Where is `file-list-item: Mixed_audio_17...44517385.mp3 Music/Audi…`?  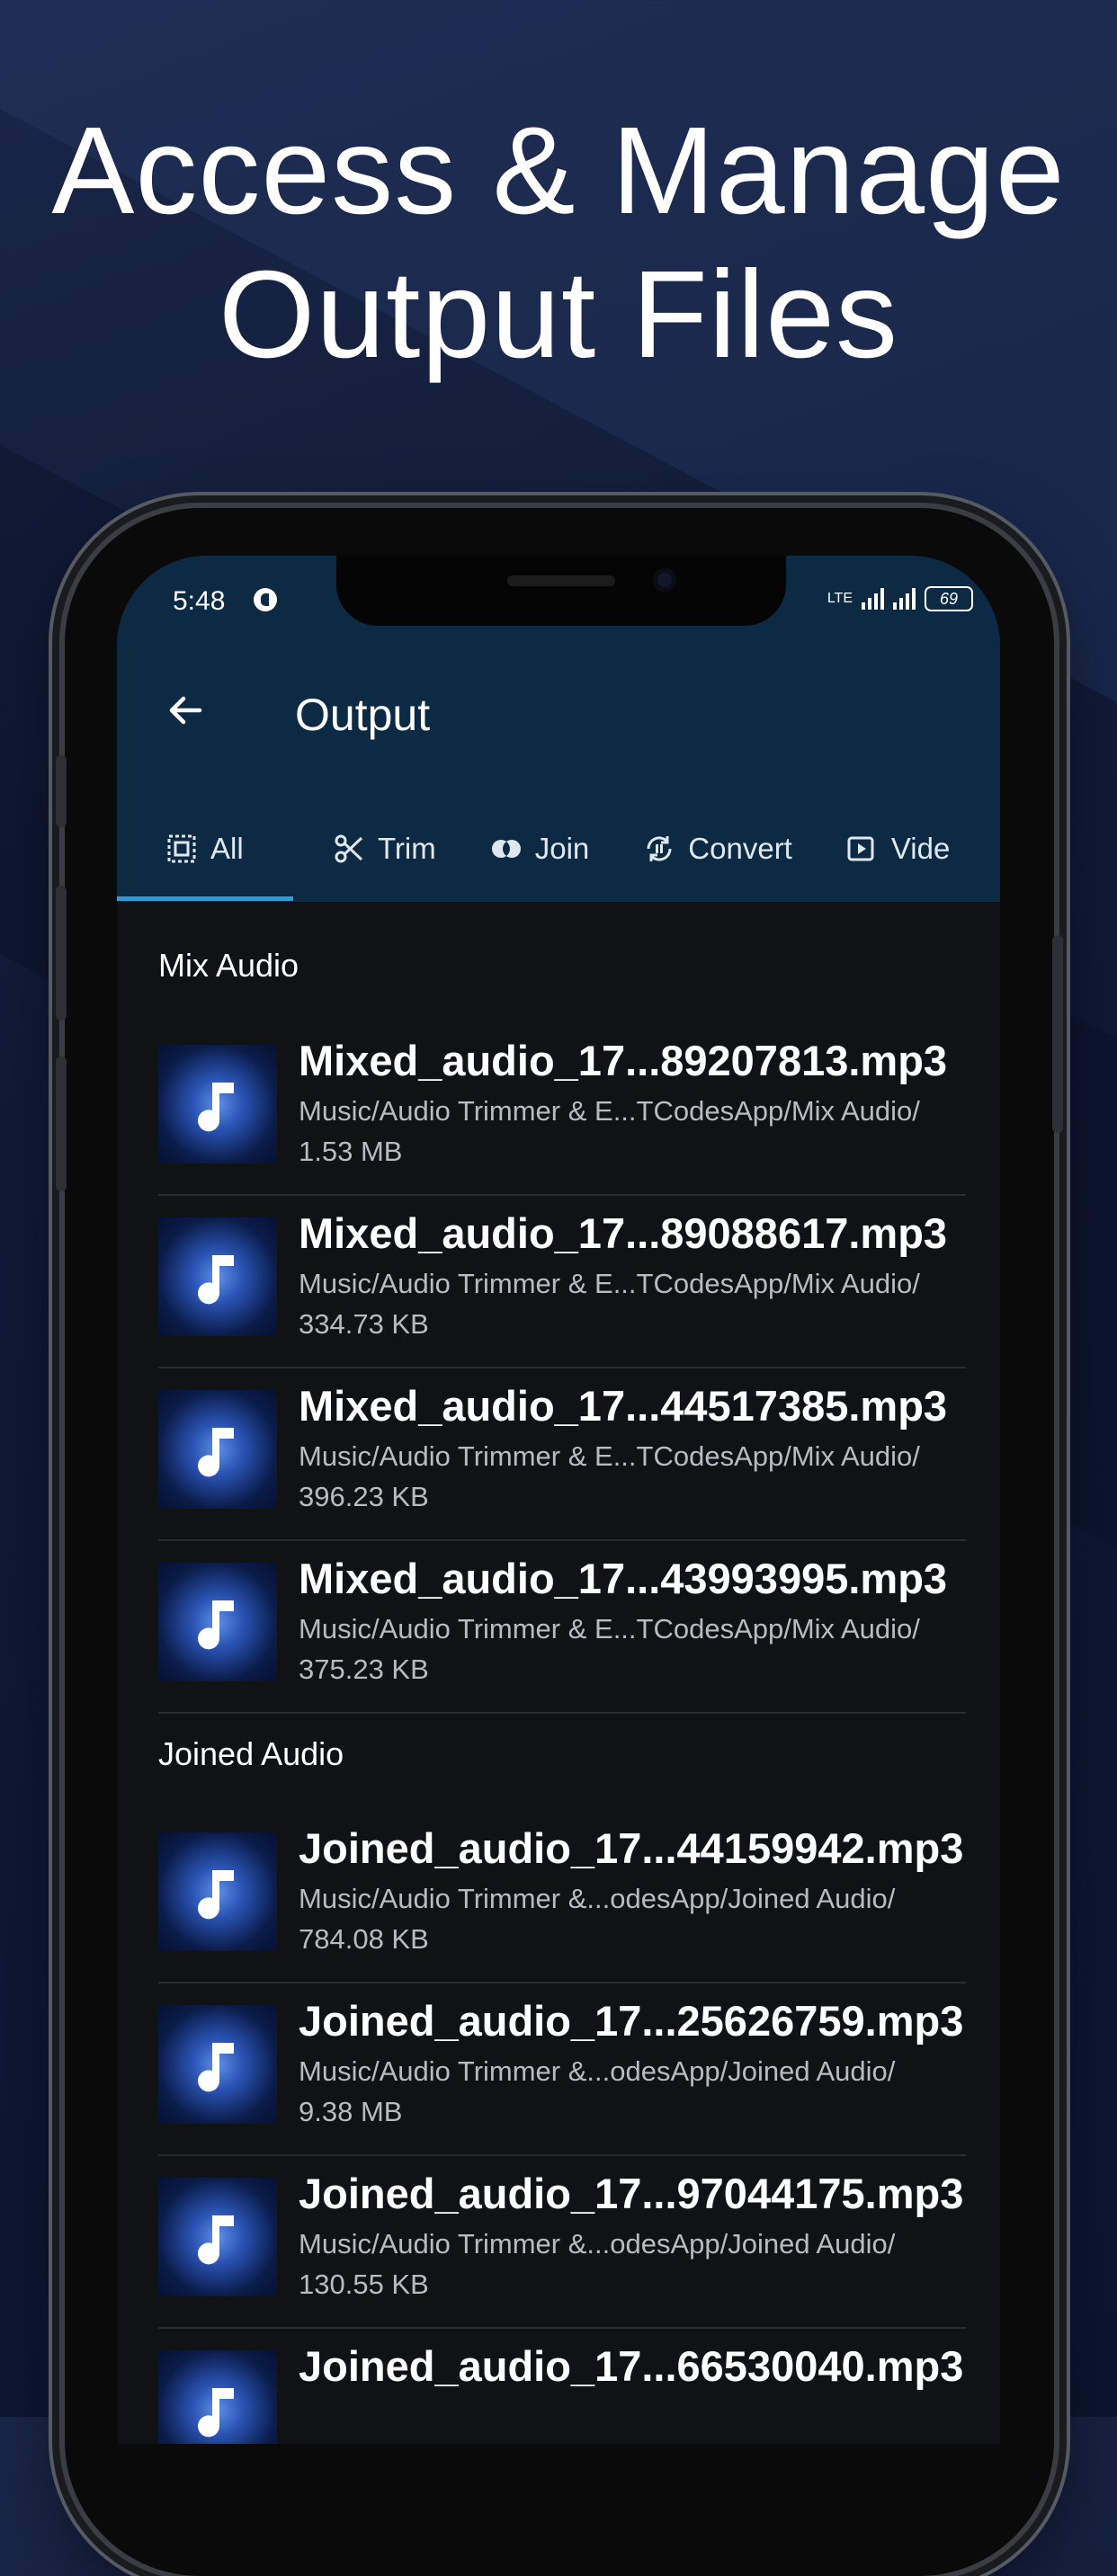 file-list-item: Mixed_audio_17...44517385.mp3 Music/Audi… is located at coordinates (562, 1455).